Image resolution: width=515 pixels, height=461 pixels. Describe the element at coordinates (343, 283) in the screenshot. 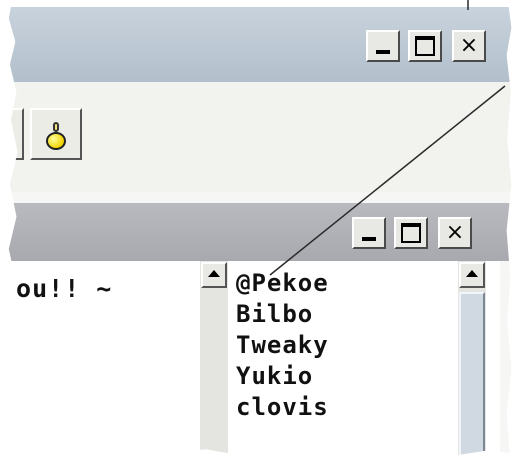

I see `user-item: @Pekoe` at that location.